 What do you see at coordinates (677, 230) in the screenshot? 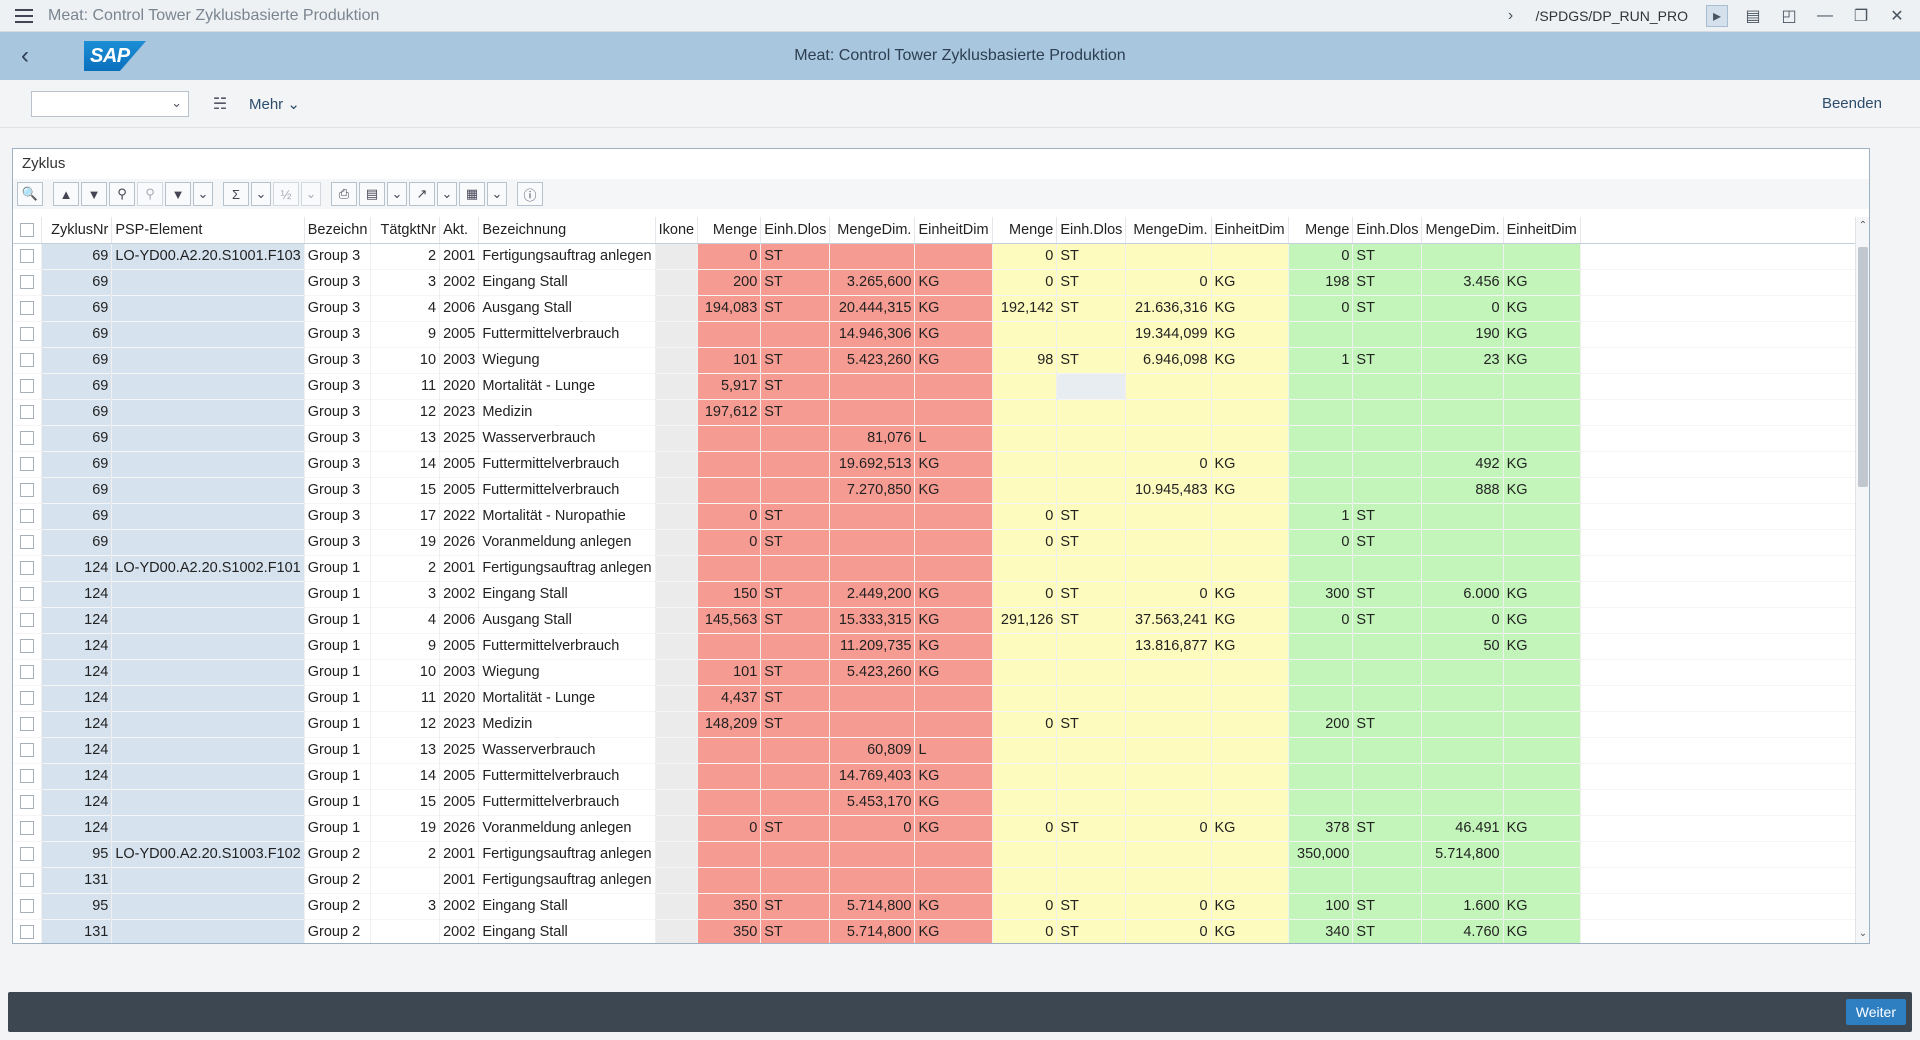
I see `column-header: Ikone` at bounding box center [677, 230].